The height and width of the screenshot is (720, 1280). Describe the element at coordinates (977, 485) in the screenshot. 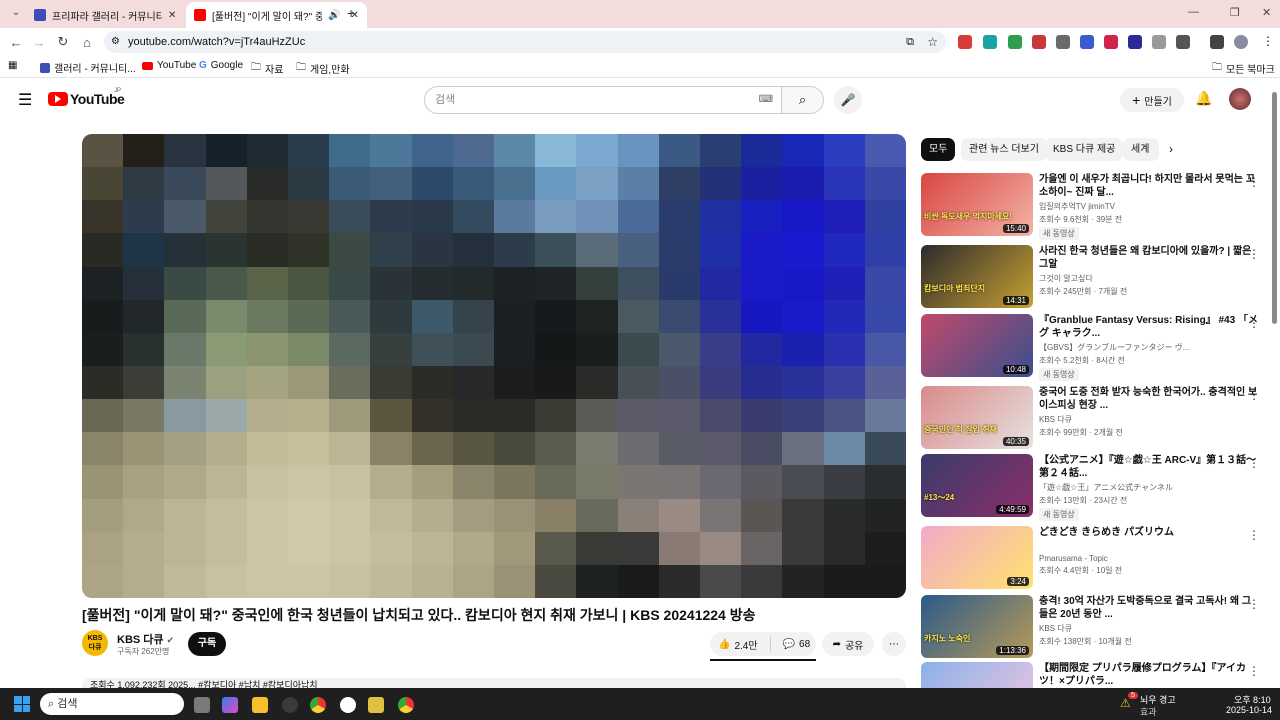

I see `video-thumbnail: #13〜24 4:49:59` at that location.